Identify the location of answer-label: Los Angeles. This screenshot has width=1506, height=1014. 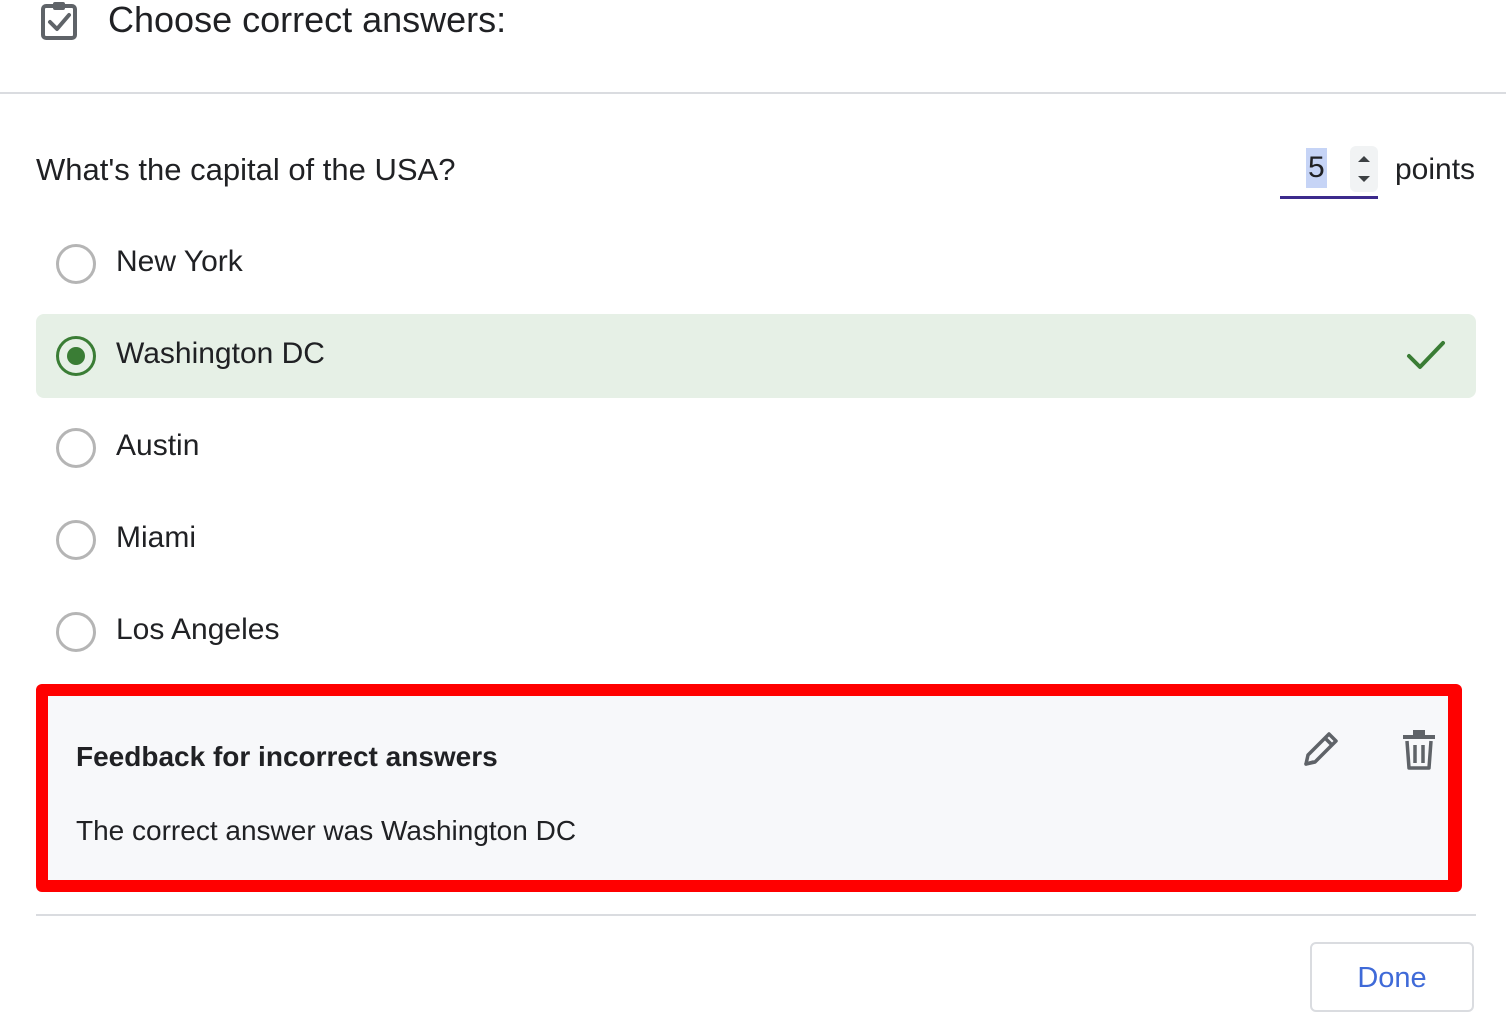
(198, 629).